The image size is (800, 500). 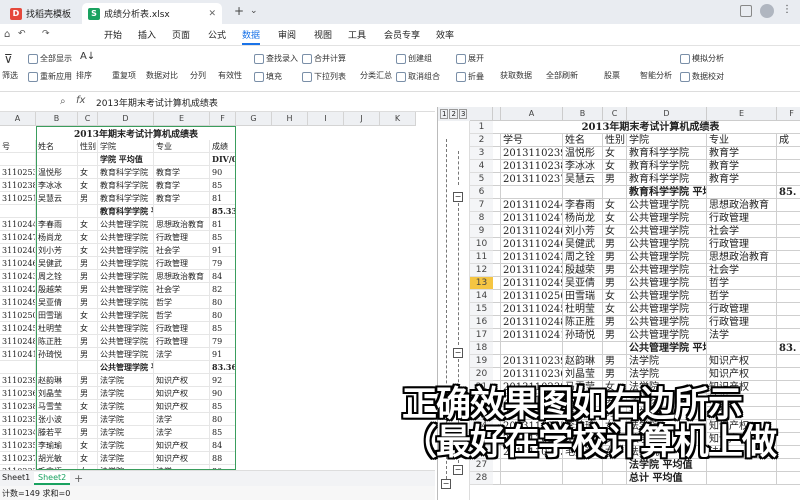 I want to click on table-row: 3110235 张小波男法学院 法学 80, so click(x=118, y=419).